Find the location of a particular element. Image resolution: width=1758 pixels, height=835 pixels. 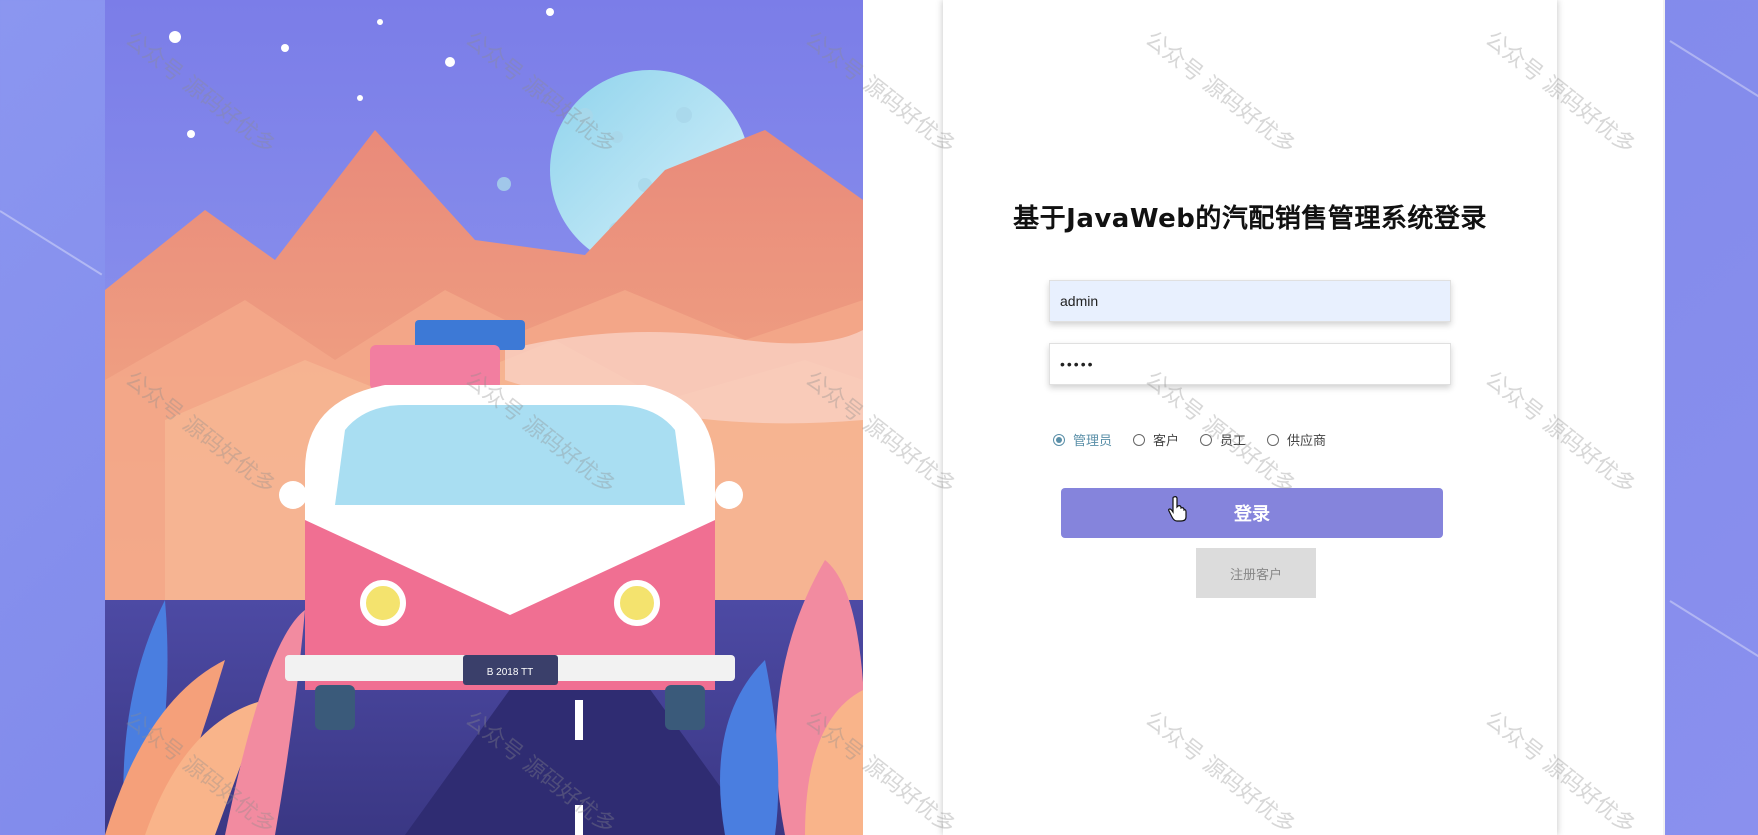

login-button: 登录 is located at coordinates (1252, 513).